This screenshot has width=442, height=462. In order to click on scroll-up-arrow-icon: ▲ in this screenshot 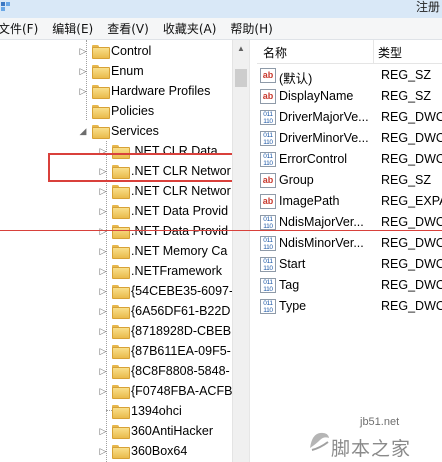, I will do `click(241, 48)`.